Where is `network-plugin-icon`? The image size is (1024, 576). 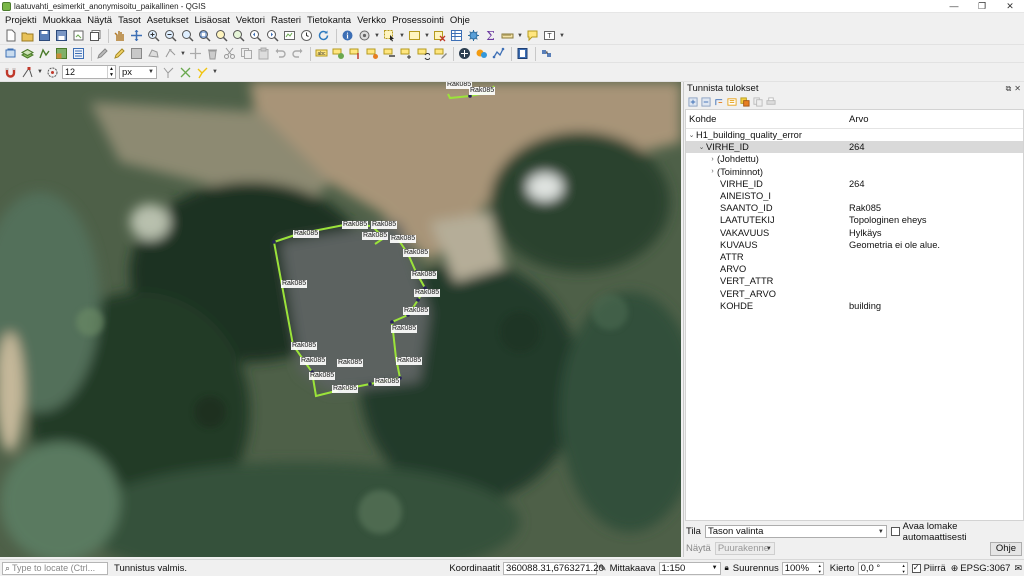 network-plugin-icon is located at coordinates (498, 53).